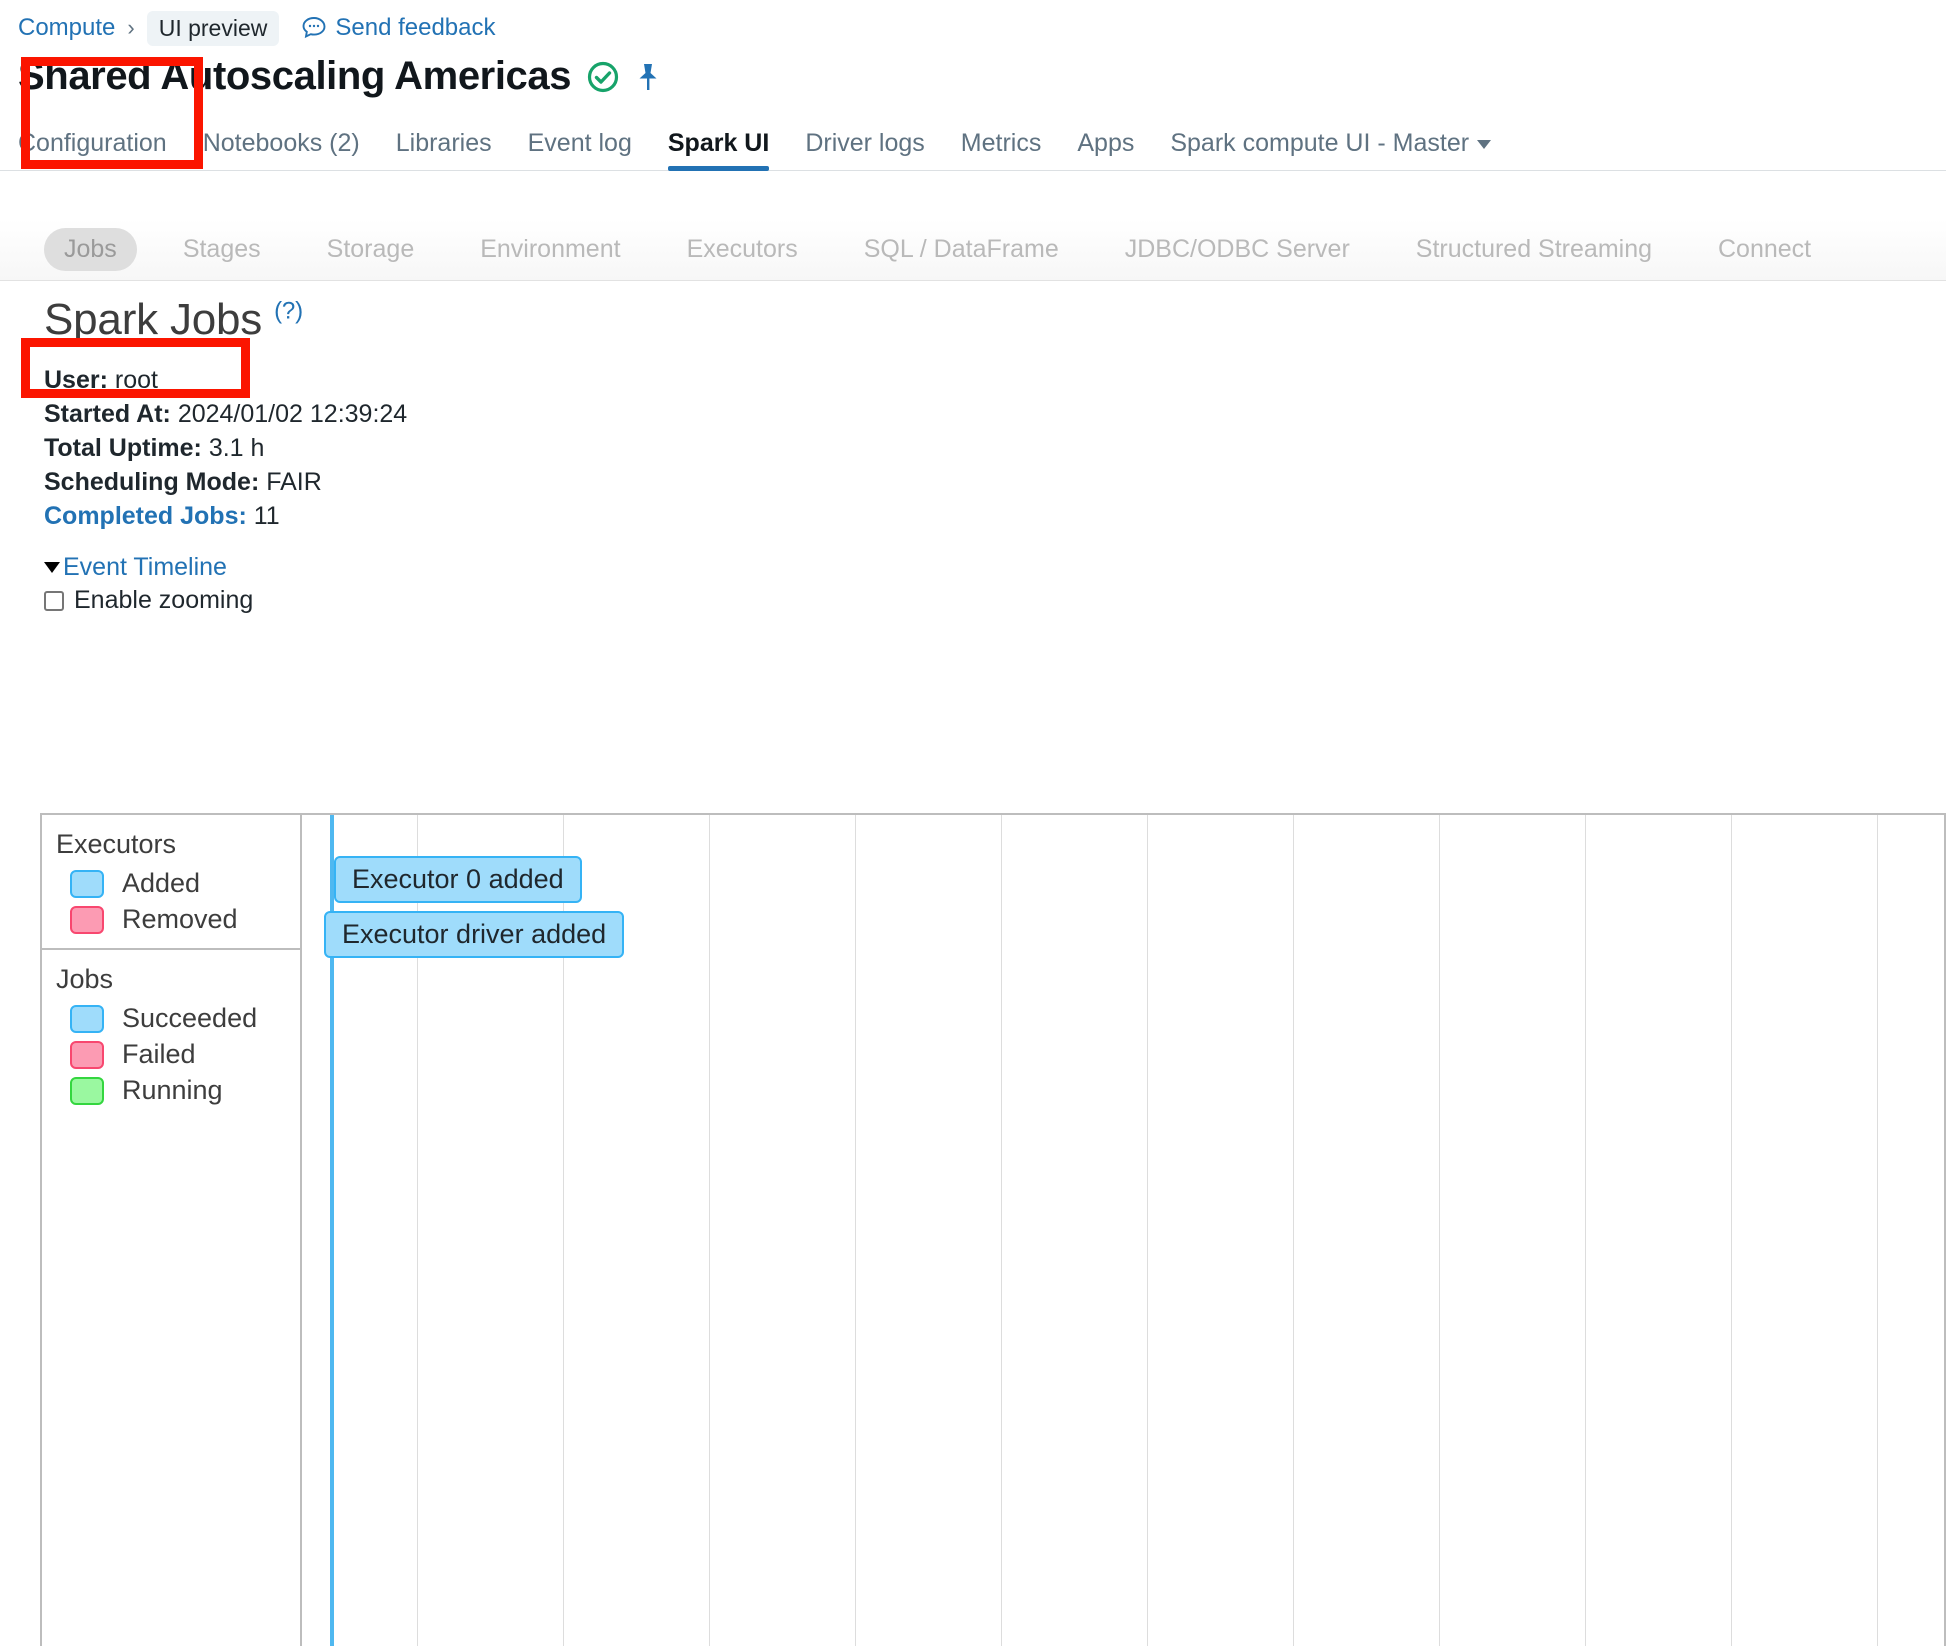 The width and height of the screenshot is (1946, 1646). What do you see at coordinates (961, 249) in the screenshot?
I see `spark-subnav-sql-dataframe: SQL / DataFrame` at bounding box center [961, 249].